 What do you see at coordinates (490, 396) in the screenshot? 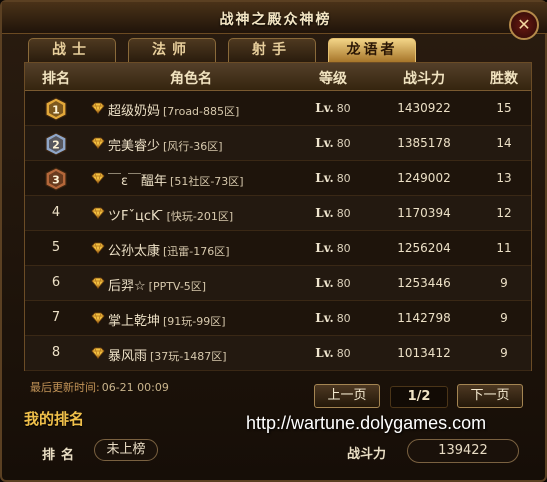
I see `next-page-button: 下一页` at bounding box center [490, 396].